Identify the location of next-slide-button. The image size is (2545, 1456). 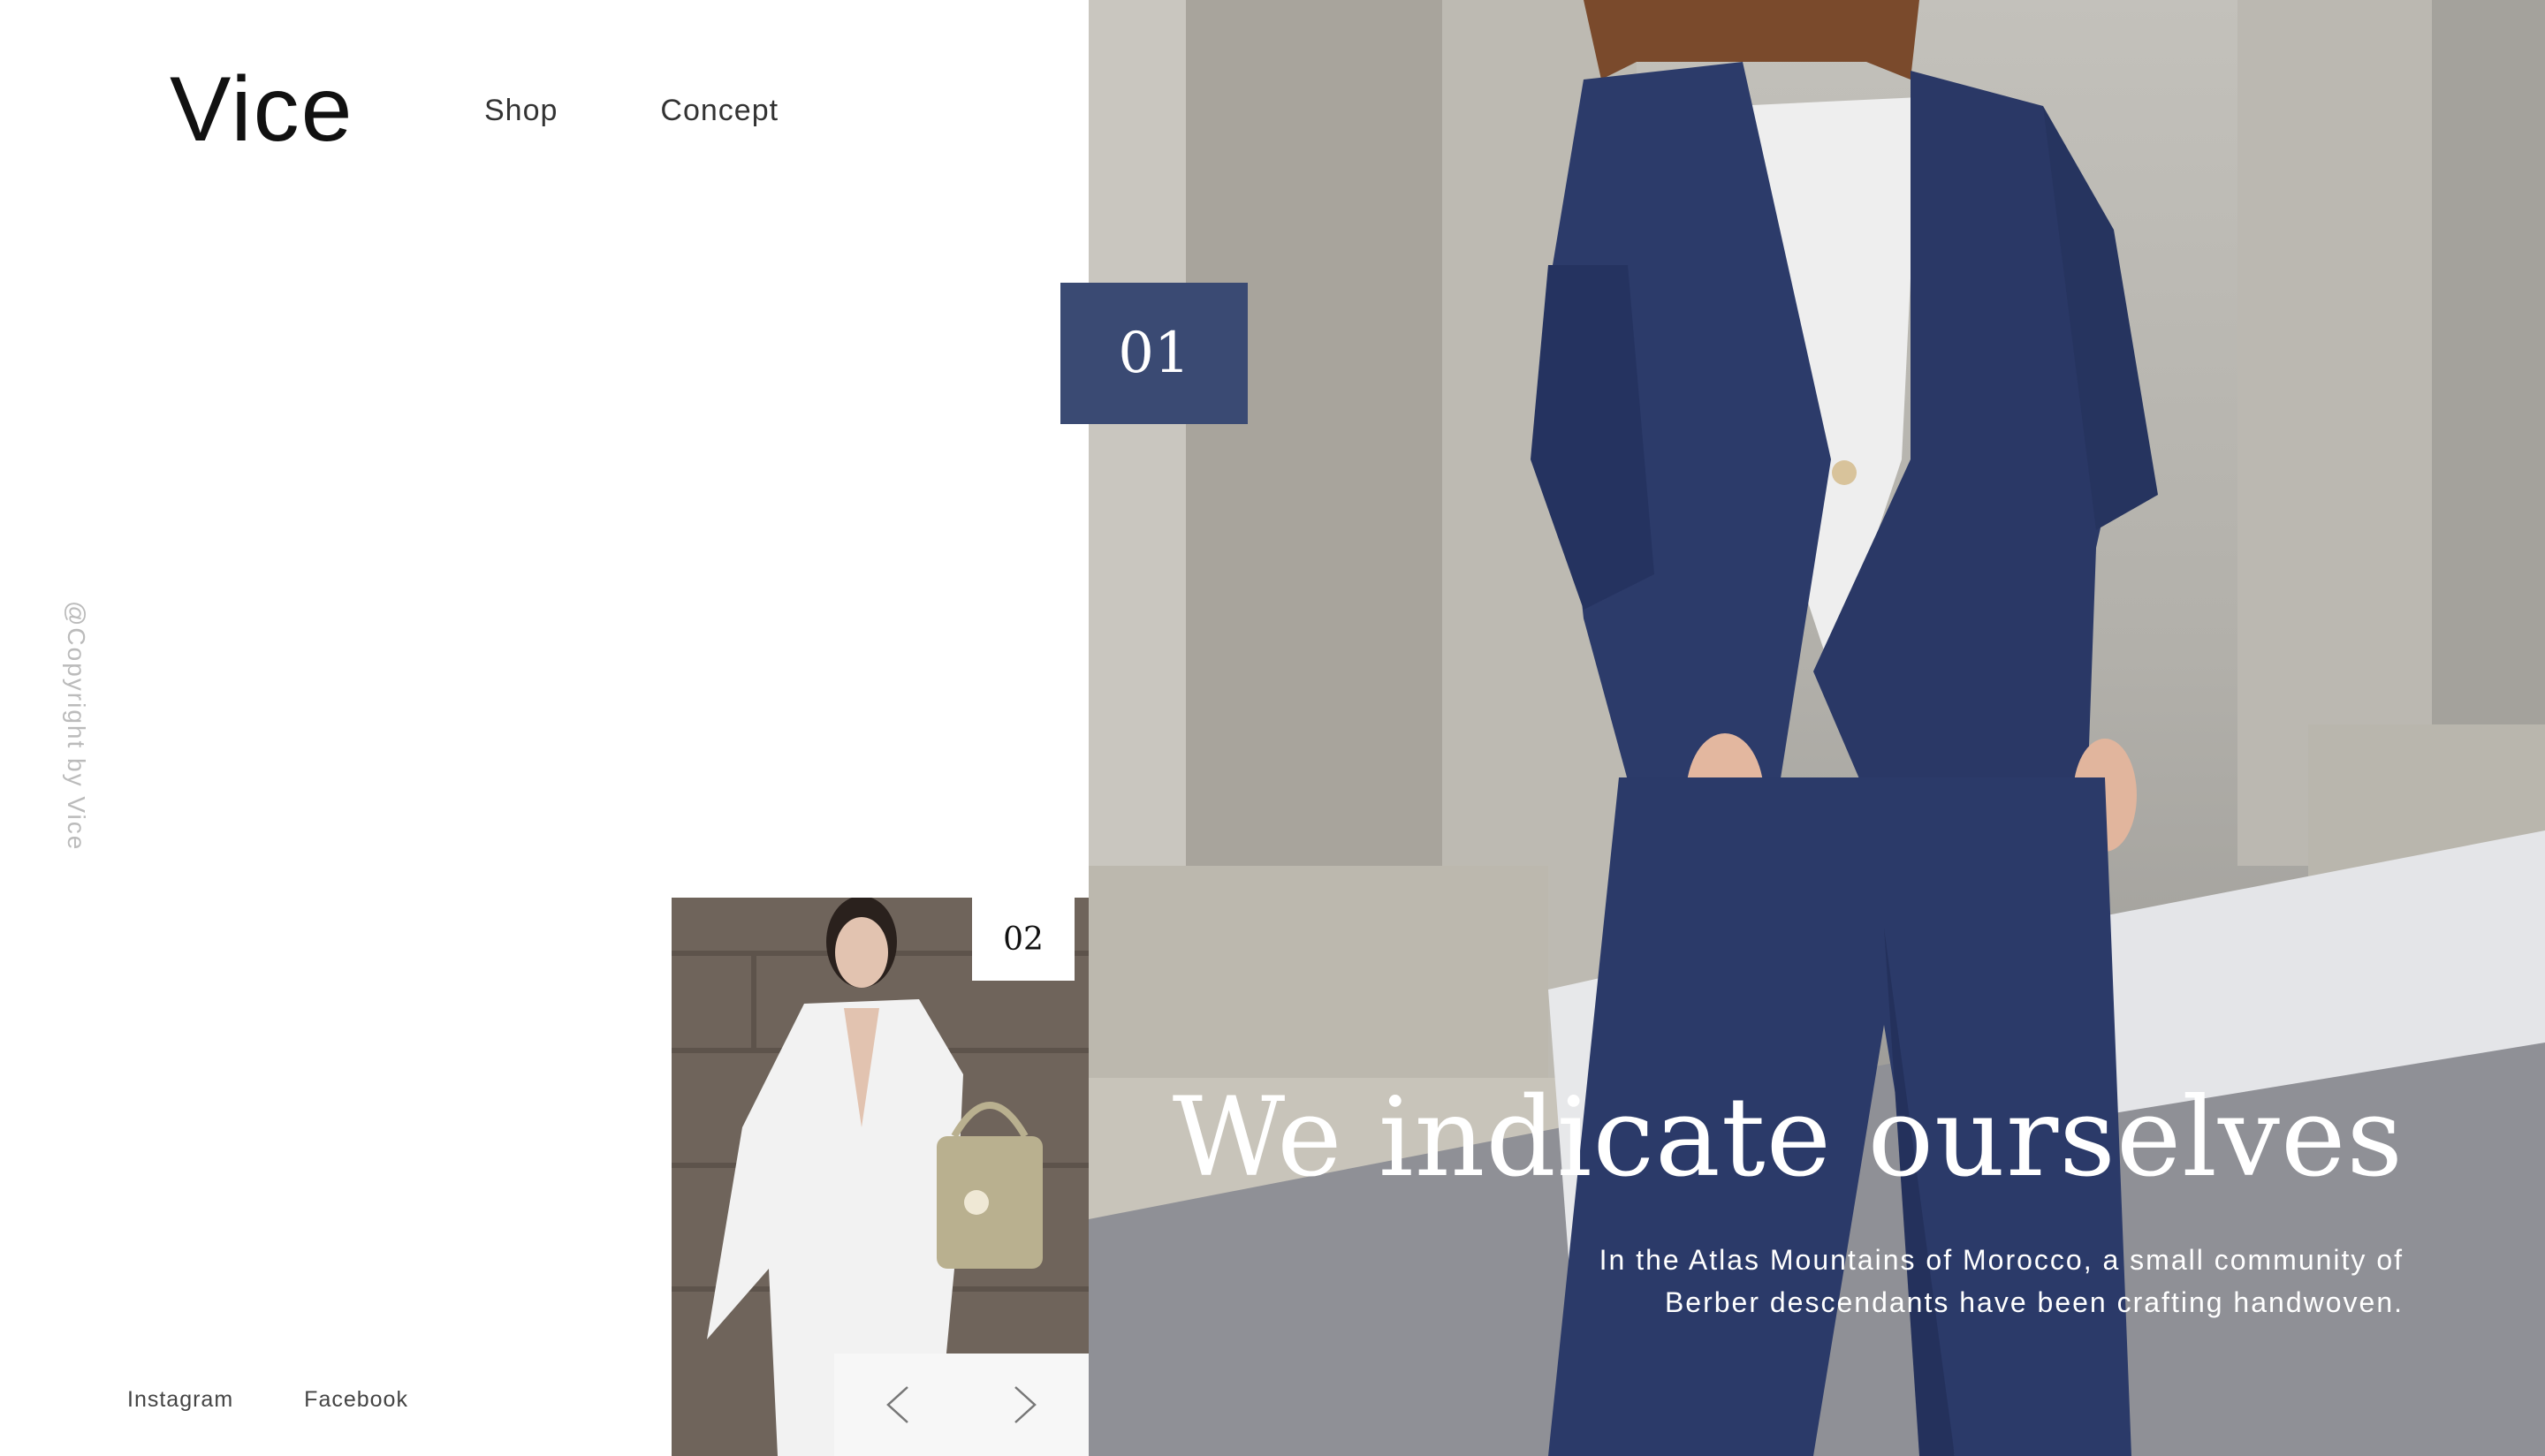
(1025, 1404).